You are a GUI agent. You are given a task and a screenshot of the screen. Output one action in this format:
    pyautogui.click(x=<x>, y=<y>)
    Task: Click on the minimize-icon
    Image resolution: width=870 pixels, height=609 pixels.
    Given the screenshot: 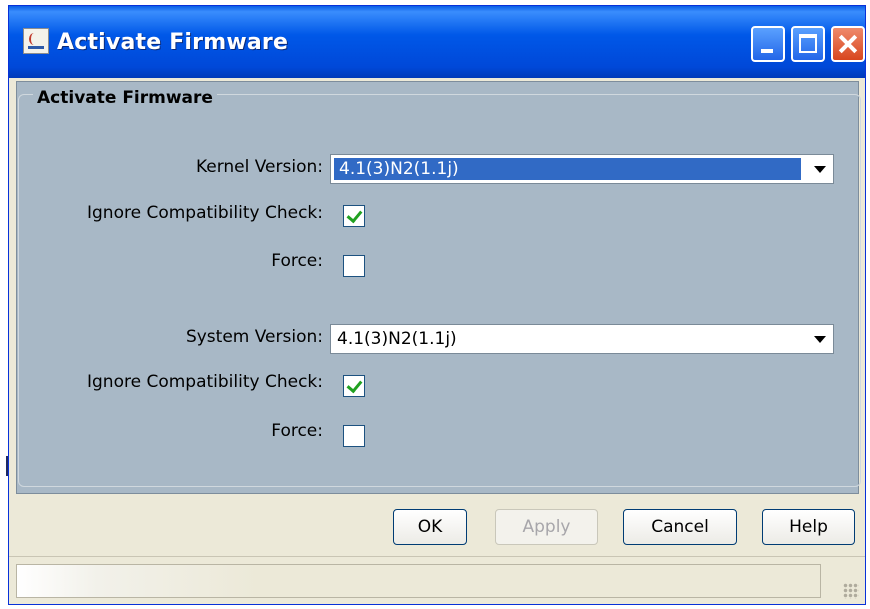 What is the action you would take?
    pyautogui.click(x=767, y=51)
    